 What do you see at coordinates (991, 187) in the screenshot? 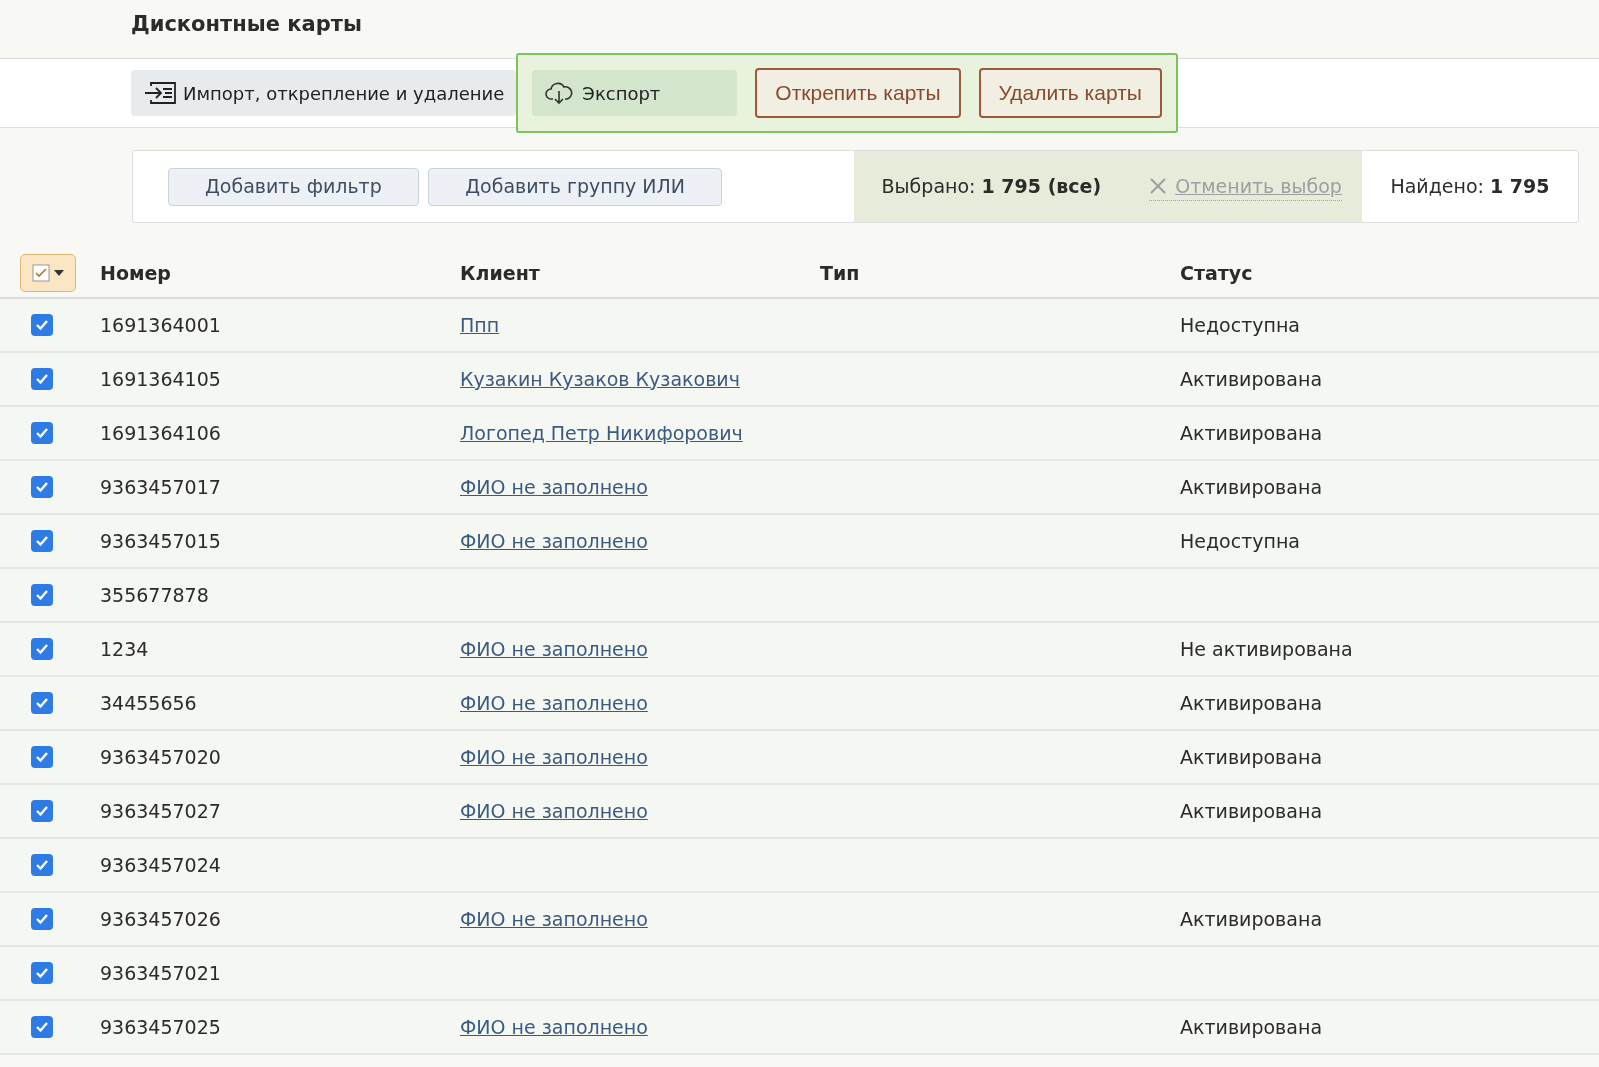
I see `selected-count: Выбрано: 1 795 (все)` at bounding box center [991, 187].